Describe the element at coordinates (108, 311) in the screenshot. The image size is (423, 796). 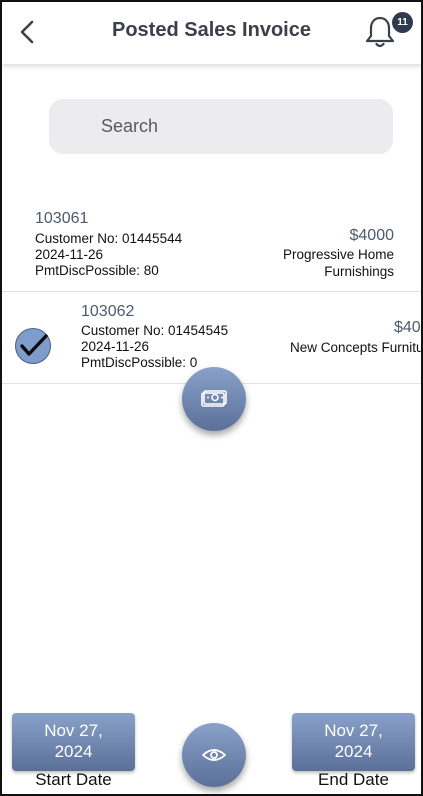
I see `invoice-number: 103062` at that location.